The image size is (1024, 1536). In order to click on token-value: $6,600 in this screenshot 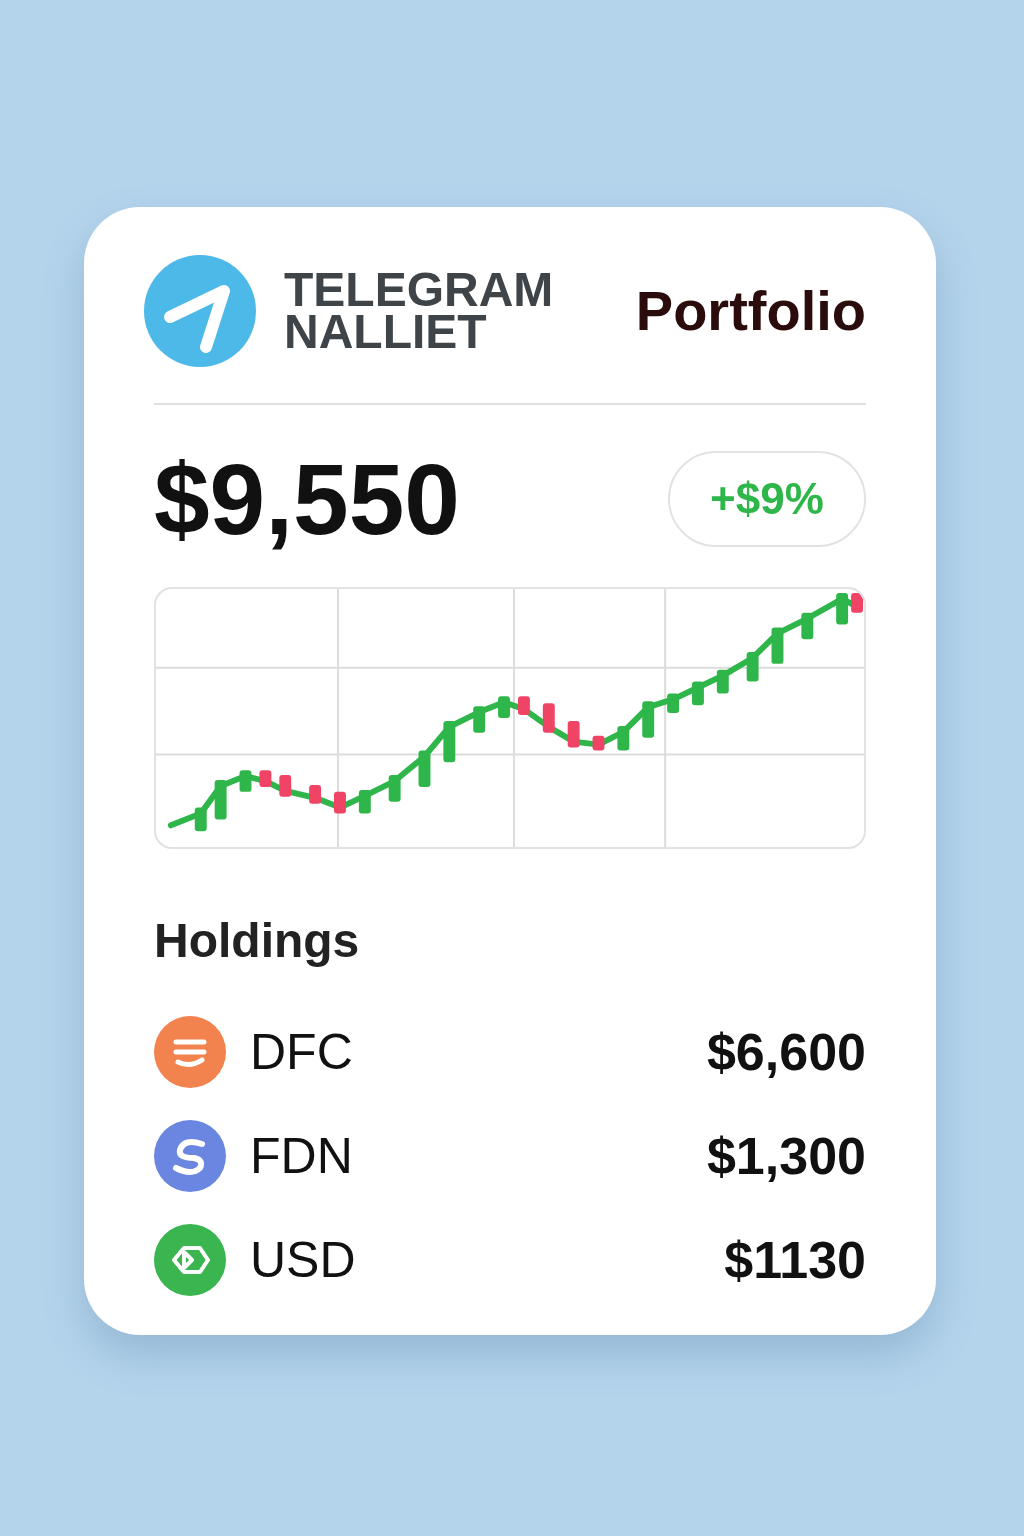, I will do `click(786, 1052)`.